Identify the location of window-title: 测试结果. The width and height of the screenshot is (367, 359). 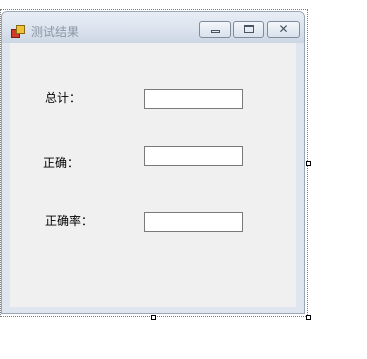
(55, 32).